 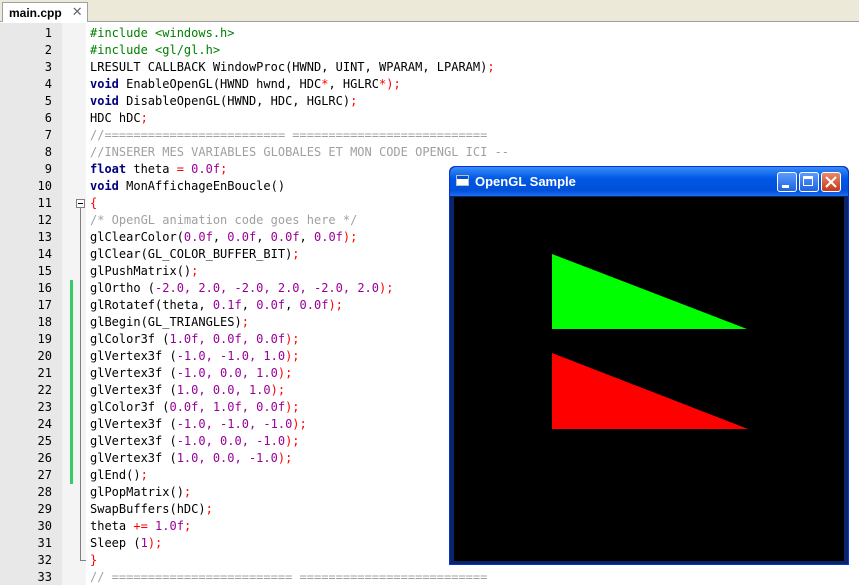 What do you see at coordinates (48, 33) in the screenshot?
I see `line-number: 1` at bounding box center [48, 33].